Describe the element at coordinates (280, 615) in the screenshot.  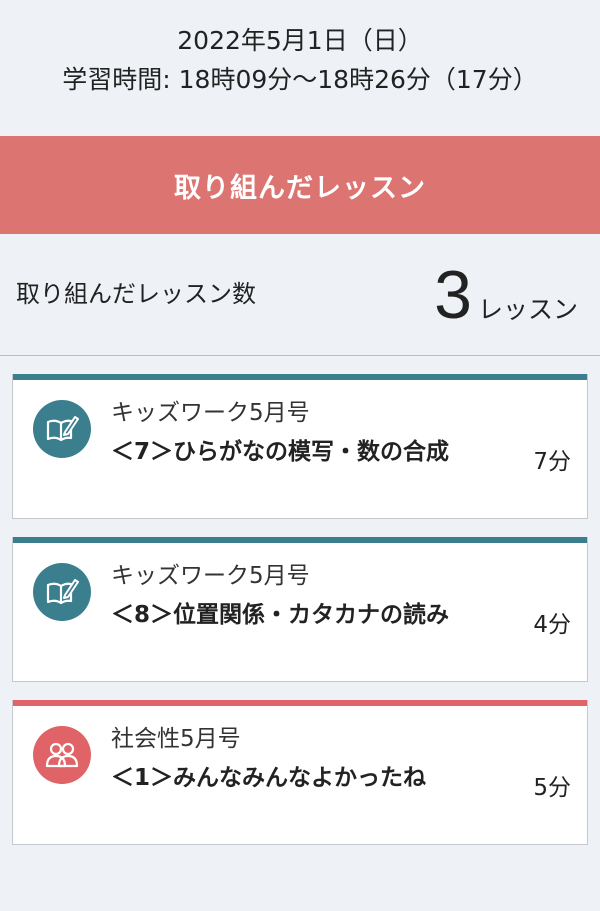
I see `lesson-title: ＜8＞位置関係・カタカナの読み` at that location.